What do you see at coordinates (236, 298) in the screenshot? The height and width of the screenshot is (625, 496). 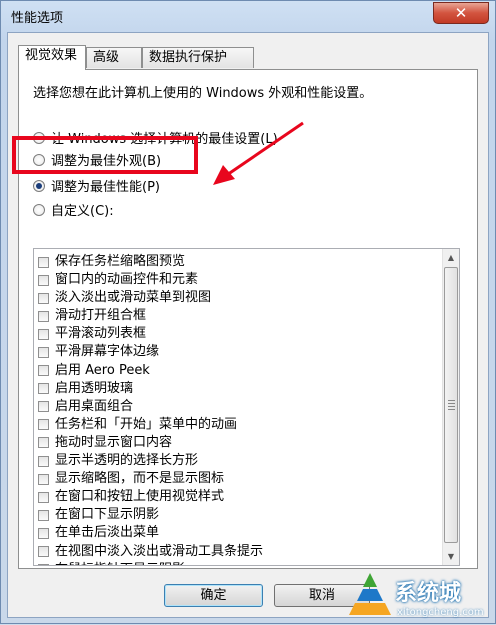 I see `effect-list-item: 淡入淡出或滑动菜单到视图` at bounding box center [236, 298].